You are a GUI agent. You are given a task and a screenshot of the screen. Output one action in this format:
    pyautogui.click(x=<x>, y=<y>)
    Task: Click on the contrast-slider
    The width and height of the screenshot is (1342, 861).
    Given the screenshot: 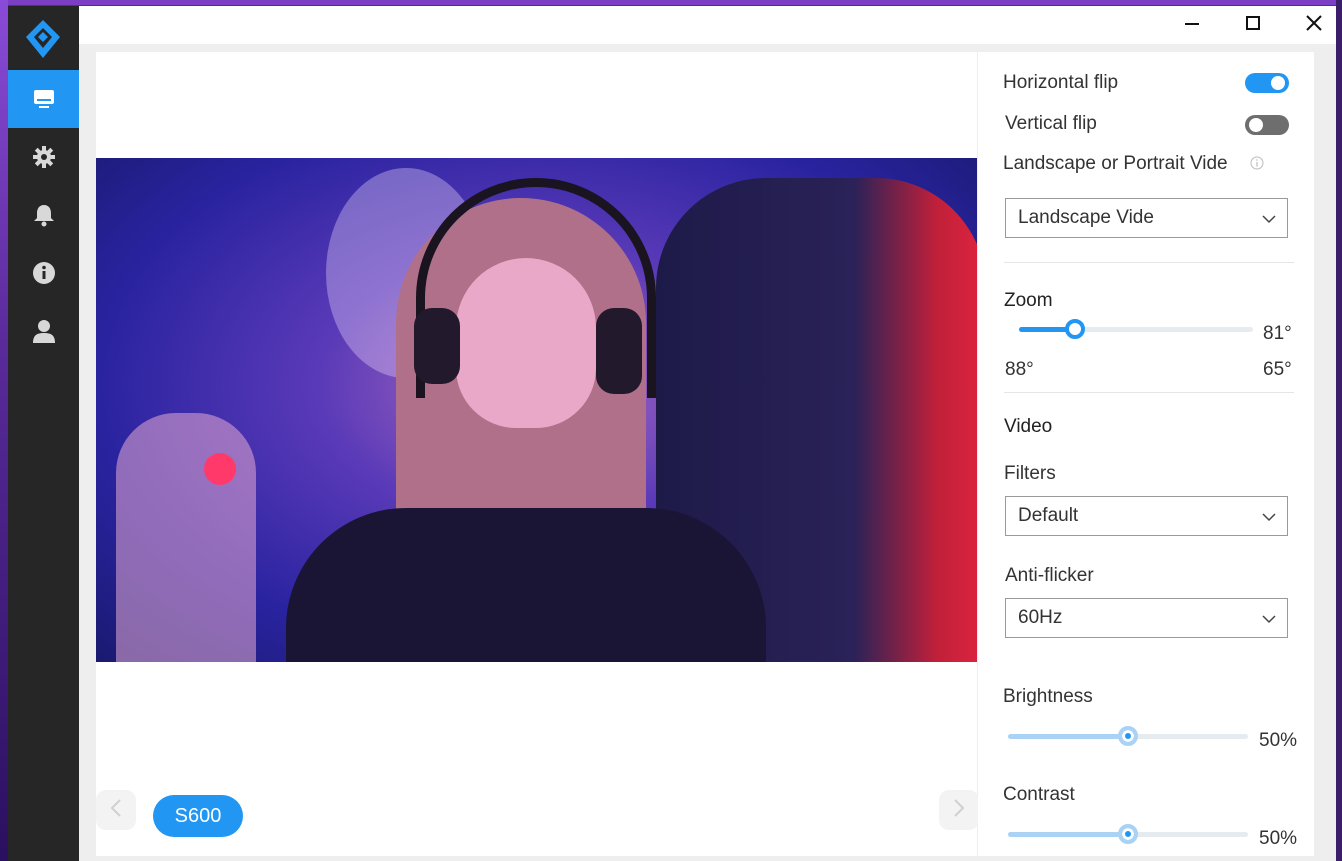 What is the action you would take?
    pyautogui.click(x=1128, y=834)
    